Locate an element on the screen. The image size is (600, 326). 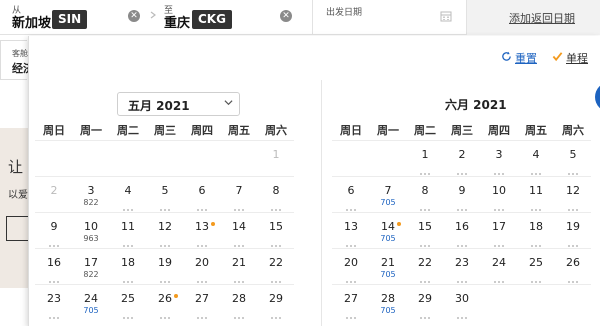
calendar-day: 7 705 is located at coordinates (388, 195).